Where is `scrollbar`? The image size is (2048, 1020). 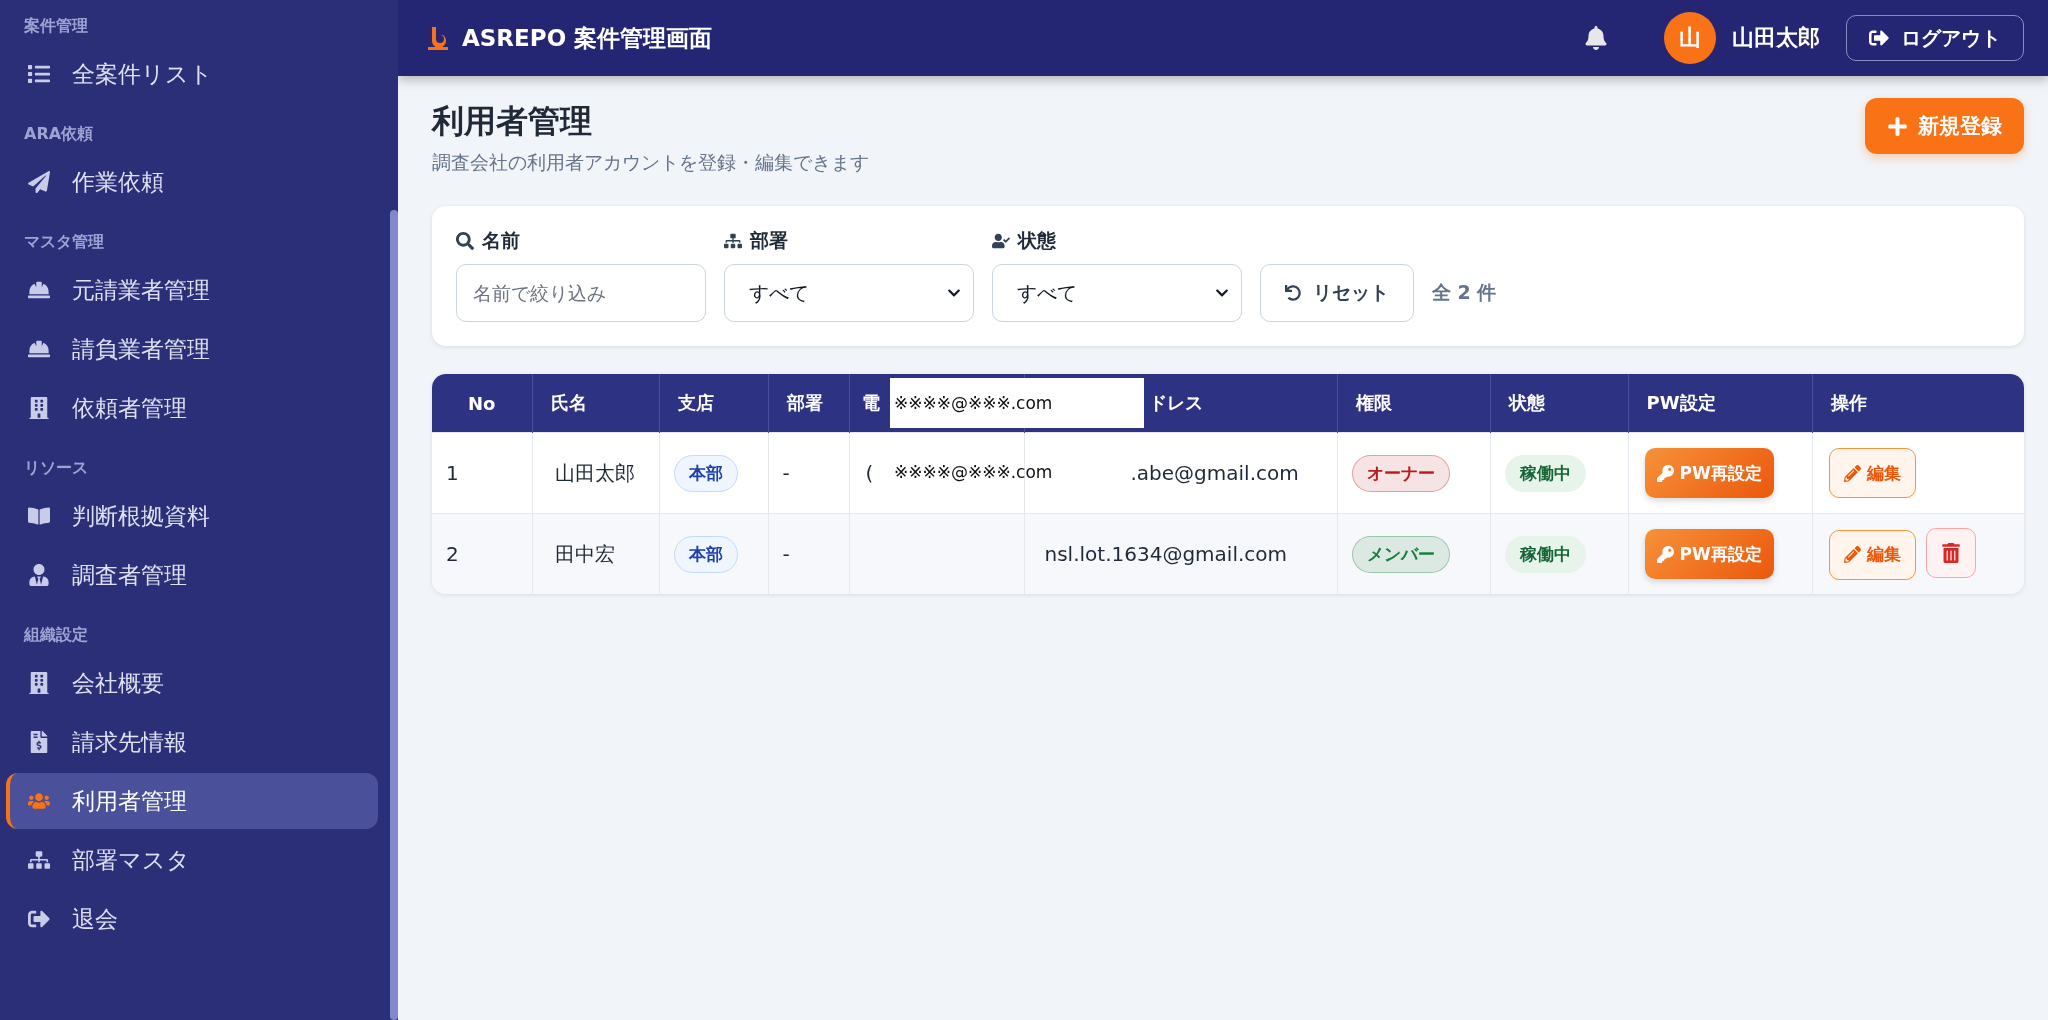 scrollbar is located at coordinates (394, 615).